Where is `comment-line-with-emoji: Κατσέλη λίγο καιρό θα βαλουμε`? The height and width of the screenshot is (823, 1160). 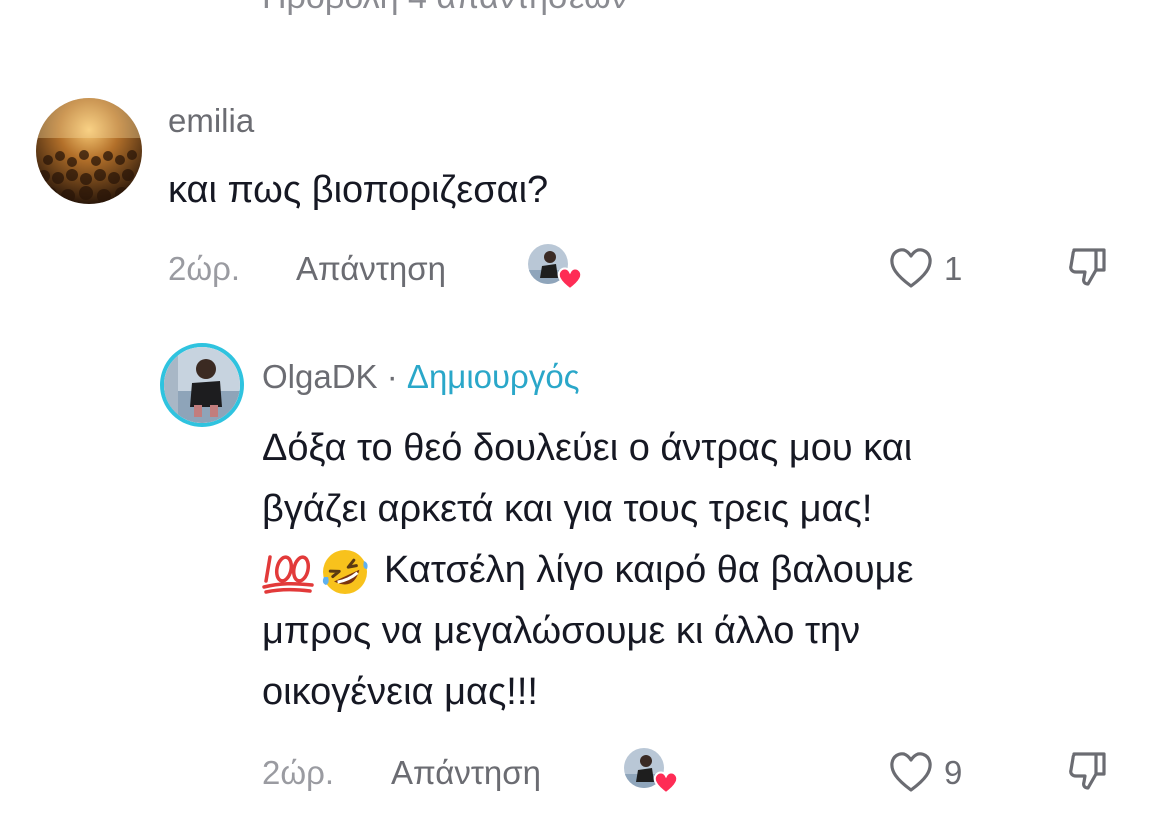 comment-line-with-emoji: Κατσέλη λίγο καιρό θα βαλουμε is located at coordinates (702, 570).